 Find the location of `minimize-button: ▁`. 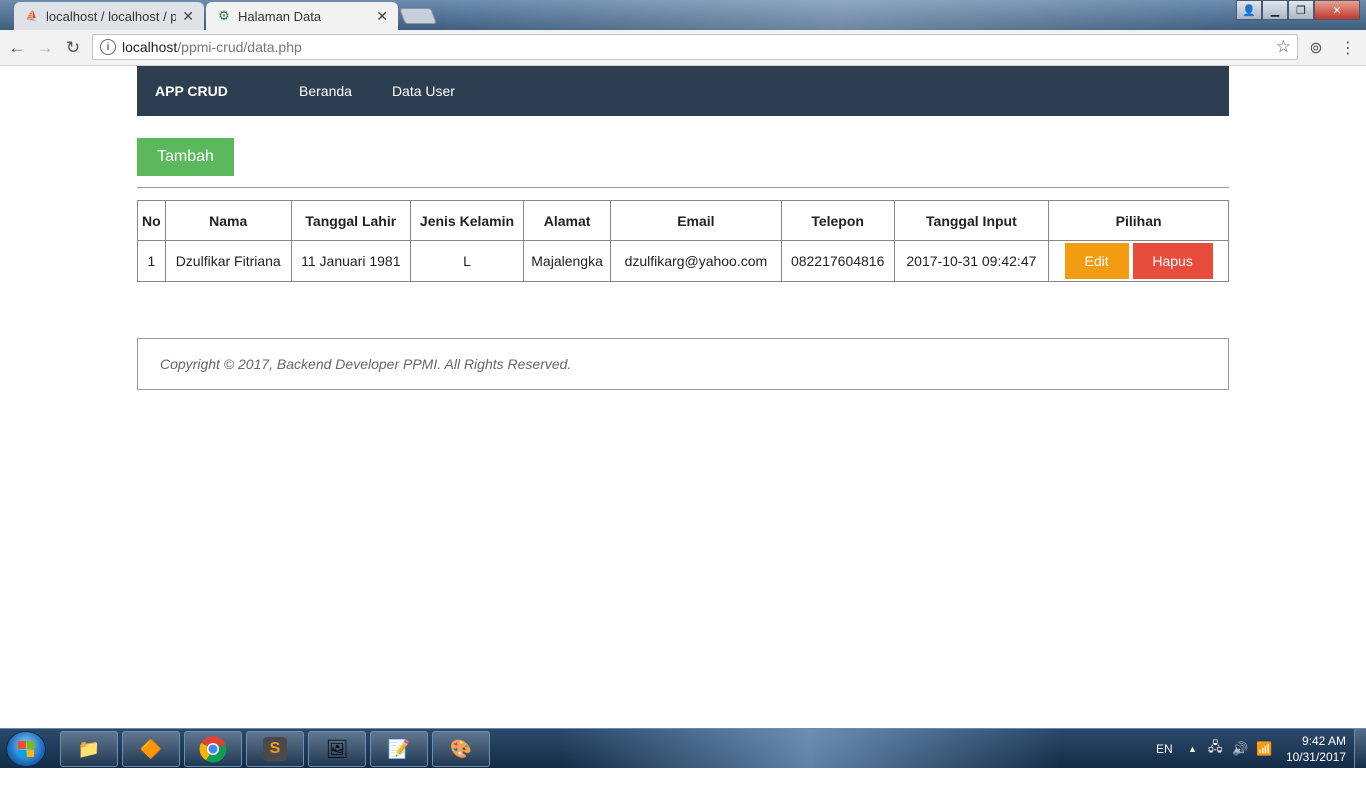

minimize-button: ▁ is located at coordinates (1275, 10).